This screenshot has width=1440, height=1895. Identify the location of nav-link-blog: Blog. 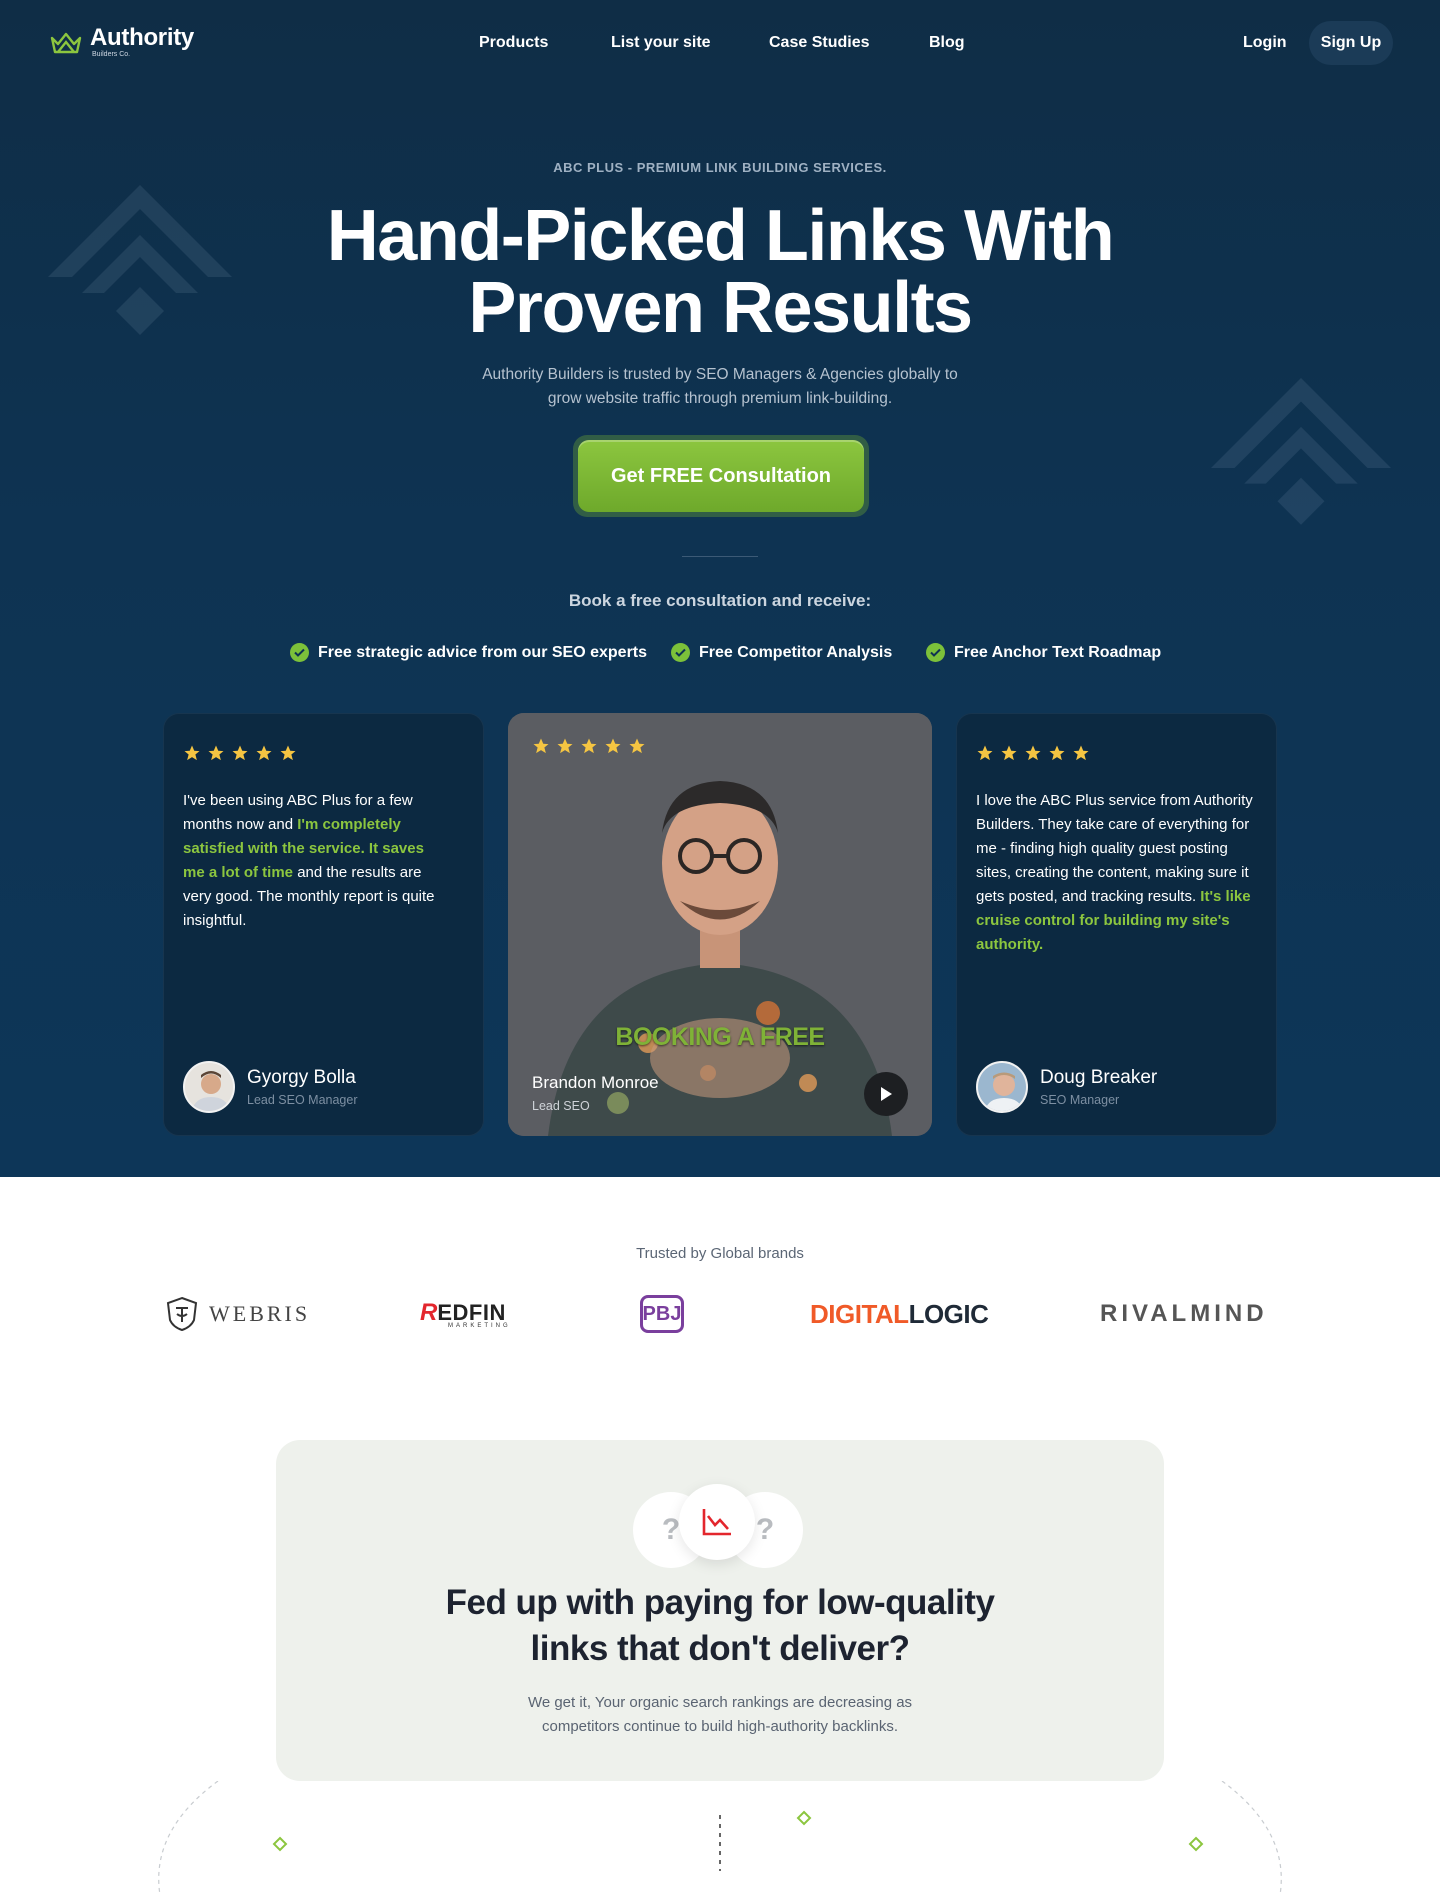
(947, 43).